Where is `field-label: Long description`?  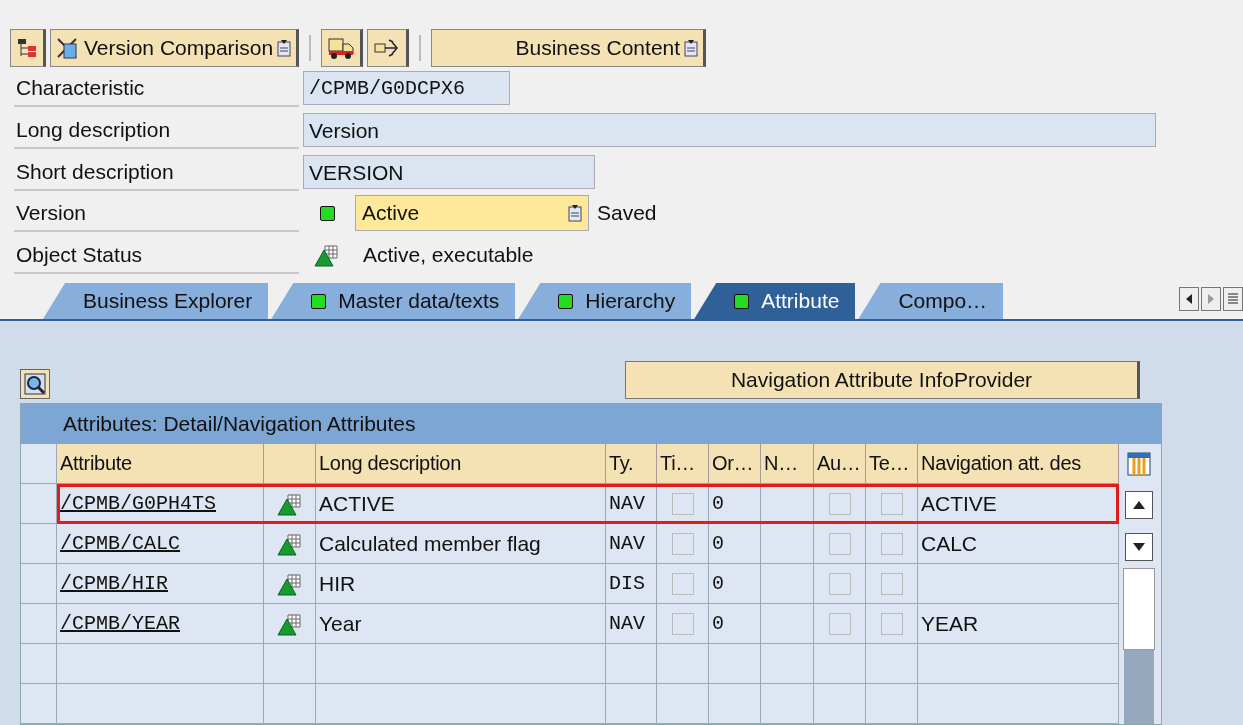
field-label: Long description is located at coordinates (156, 129).